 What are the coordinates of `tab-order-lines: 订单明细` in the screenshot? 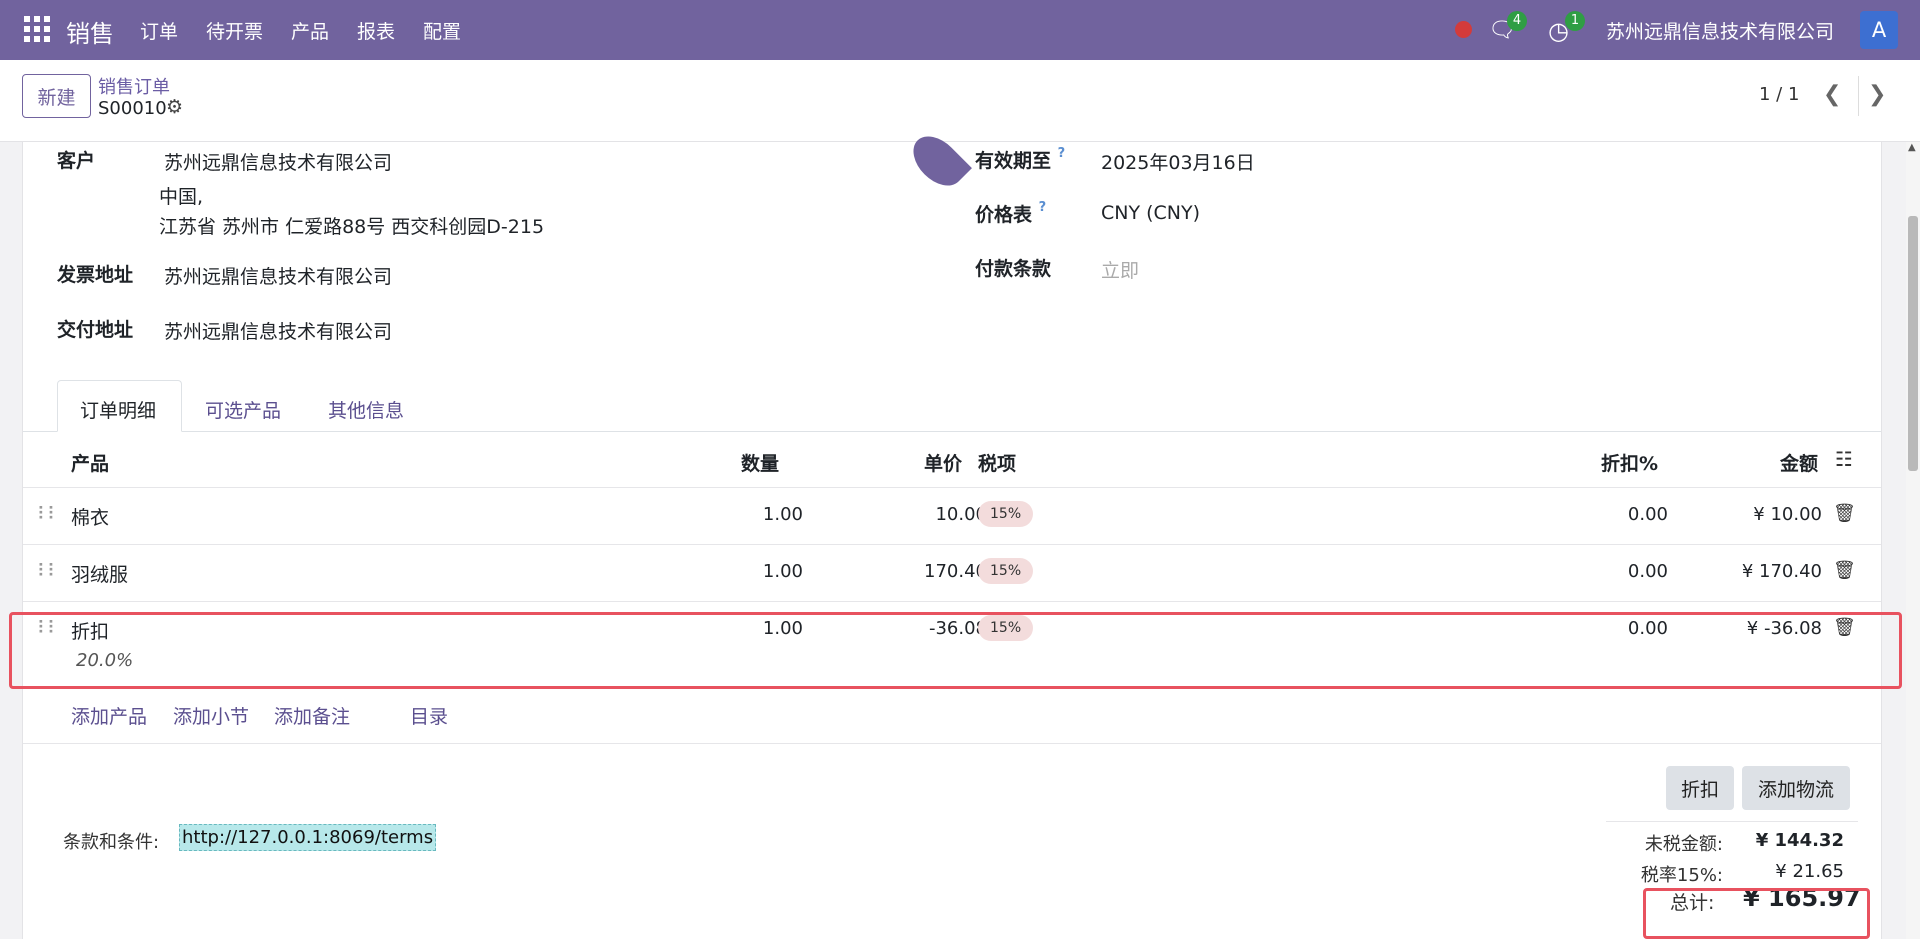 It's located at (118, 409).